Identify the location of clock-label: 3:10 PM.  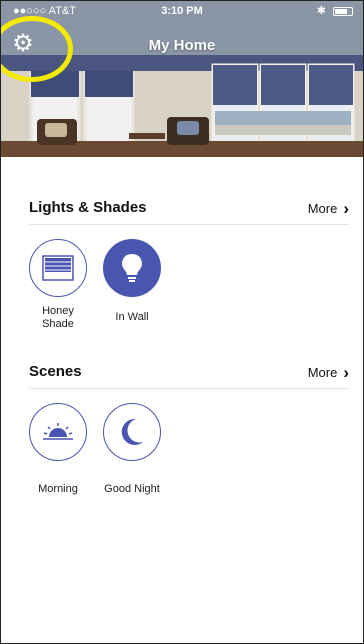
(182, 11).